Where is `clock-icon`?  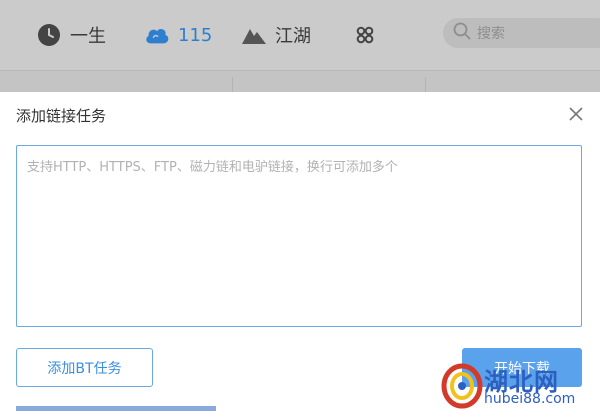 clock-icon is located at coordinates (49, 35).